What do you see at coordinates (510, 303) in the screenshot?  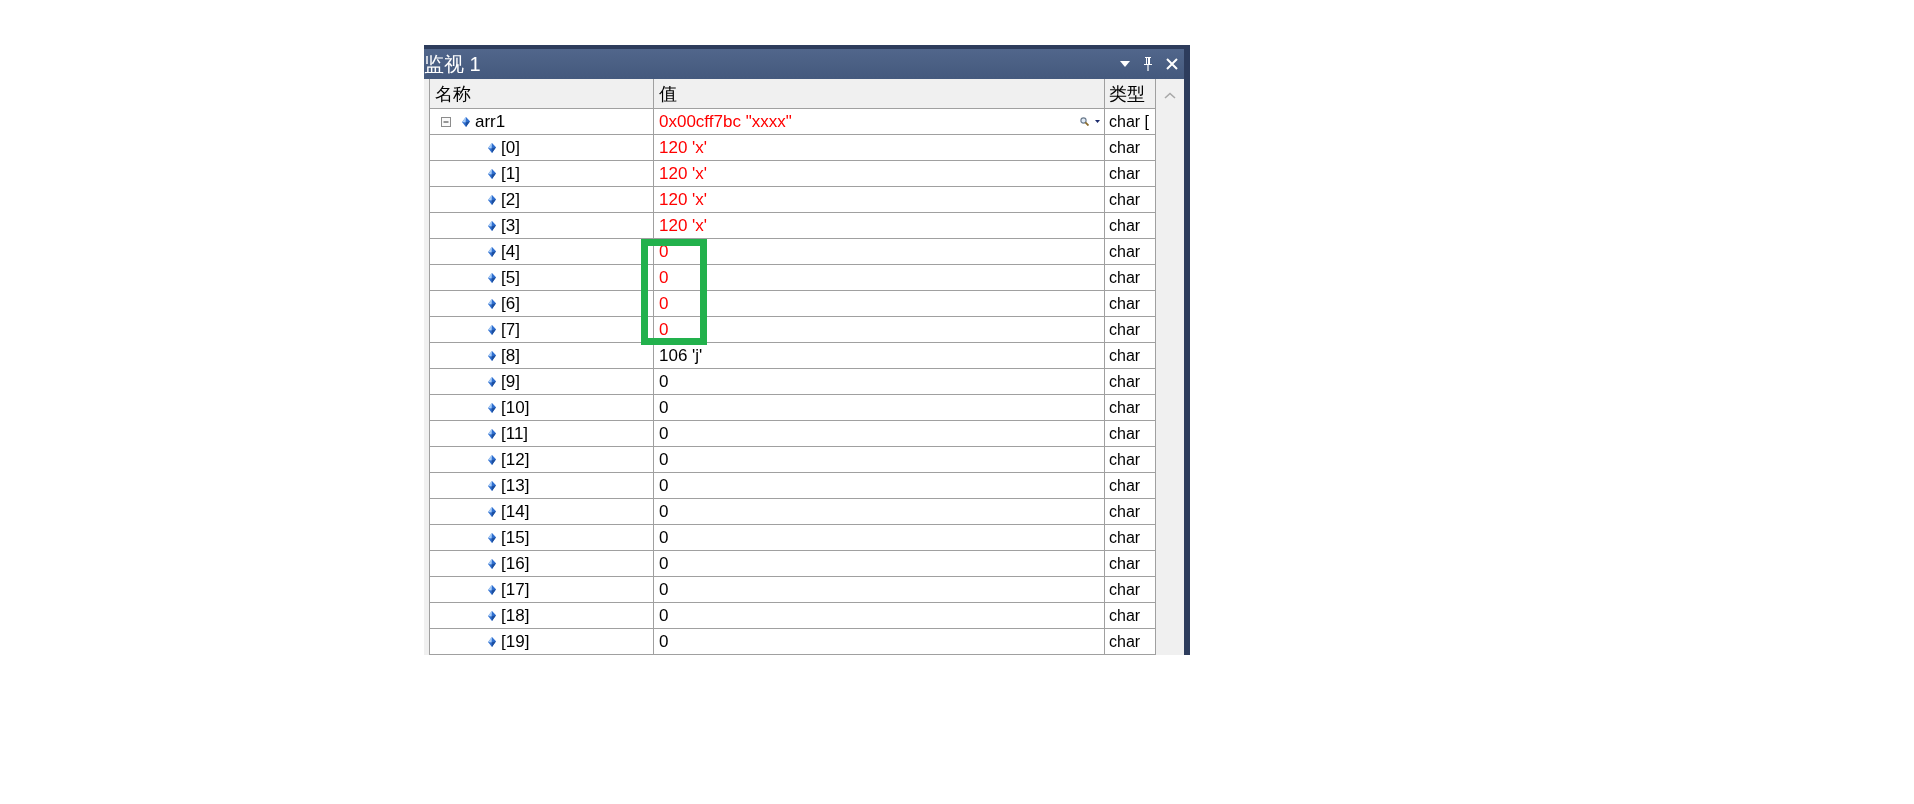 I see `variable-name: [6]` at bounding box center [510, 303].